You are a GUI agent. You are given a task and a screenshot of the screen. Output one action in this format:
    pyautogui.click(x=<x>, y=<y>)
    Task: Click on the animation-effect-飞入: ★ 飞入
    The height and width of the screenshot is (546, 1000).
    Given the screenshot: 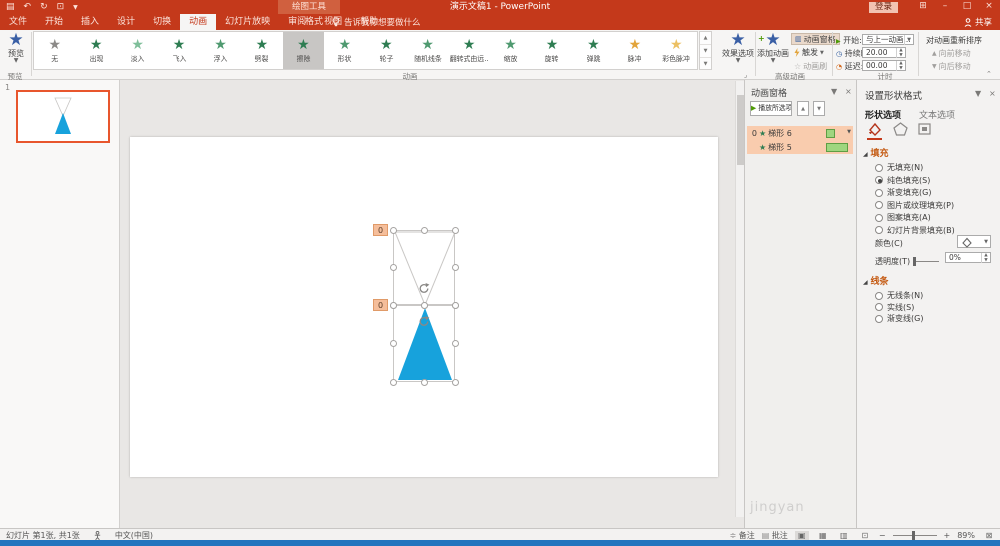 What is the action you would take?
    pyautogui.click(x=178, y=50)
    